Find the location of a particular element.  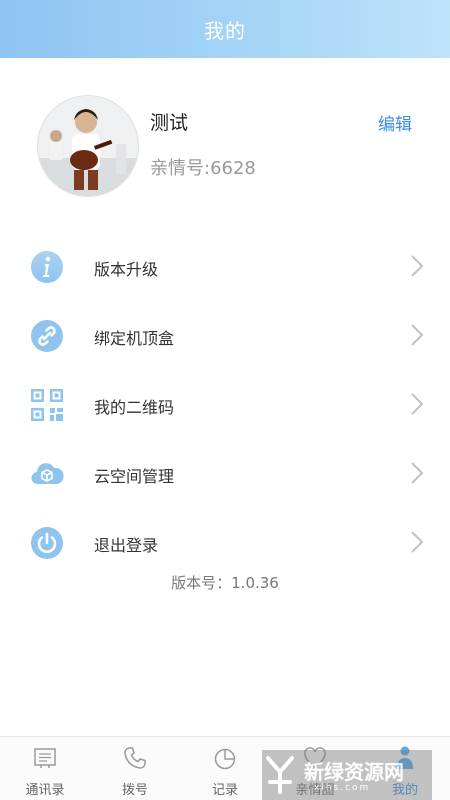

watermark-subtext: xlhs.com is located at coordinates (342, 788).